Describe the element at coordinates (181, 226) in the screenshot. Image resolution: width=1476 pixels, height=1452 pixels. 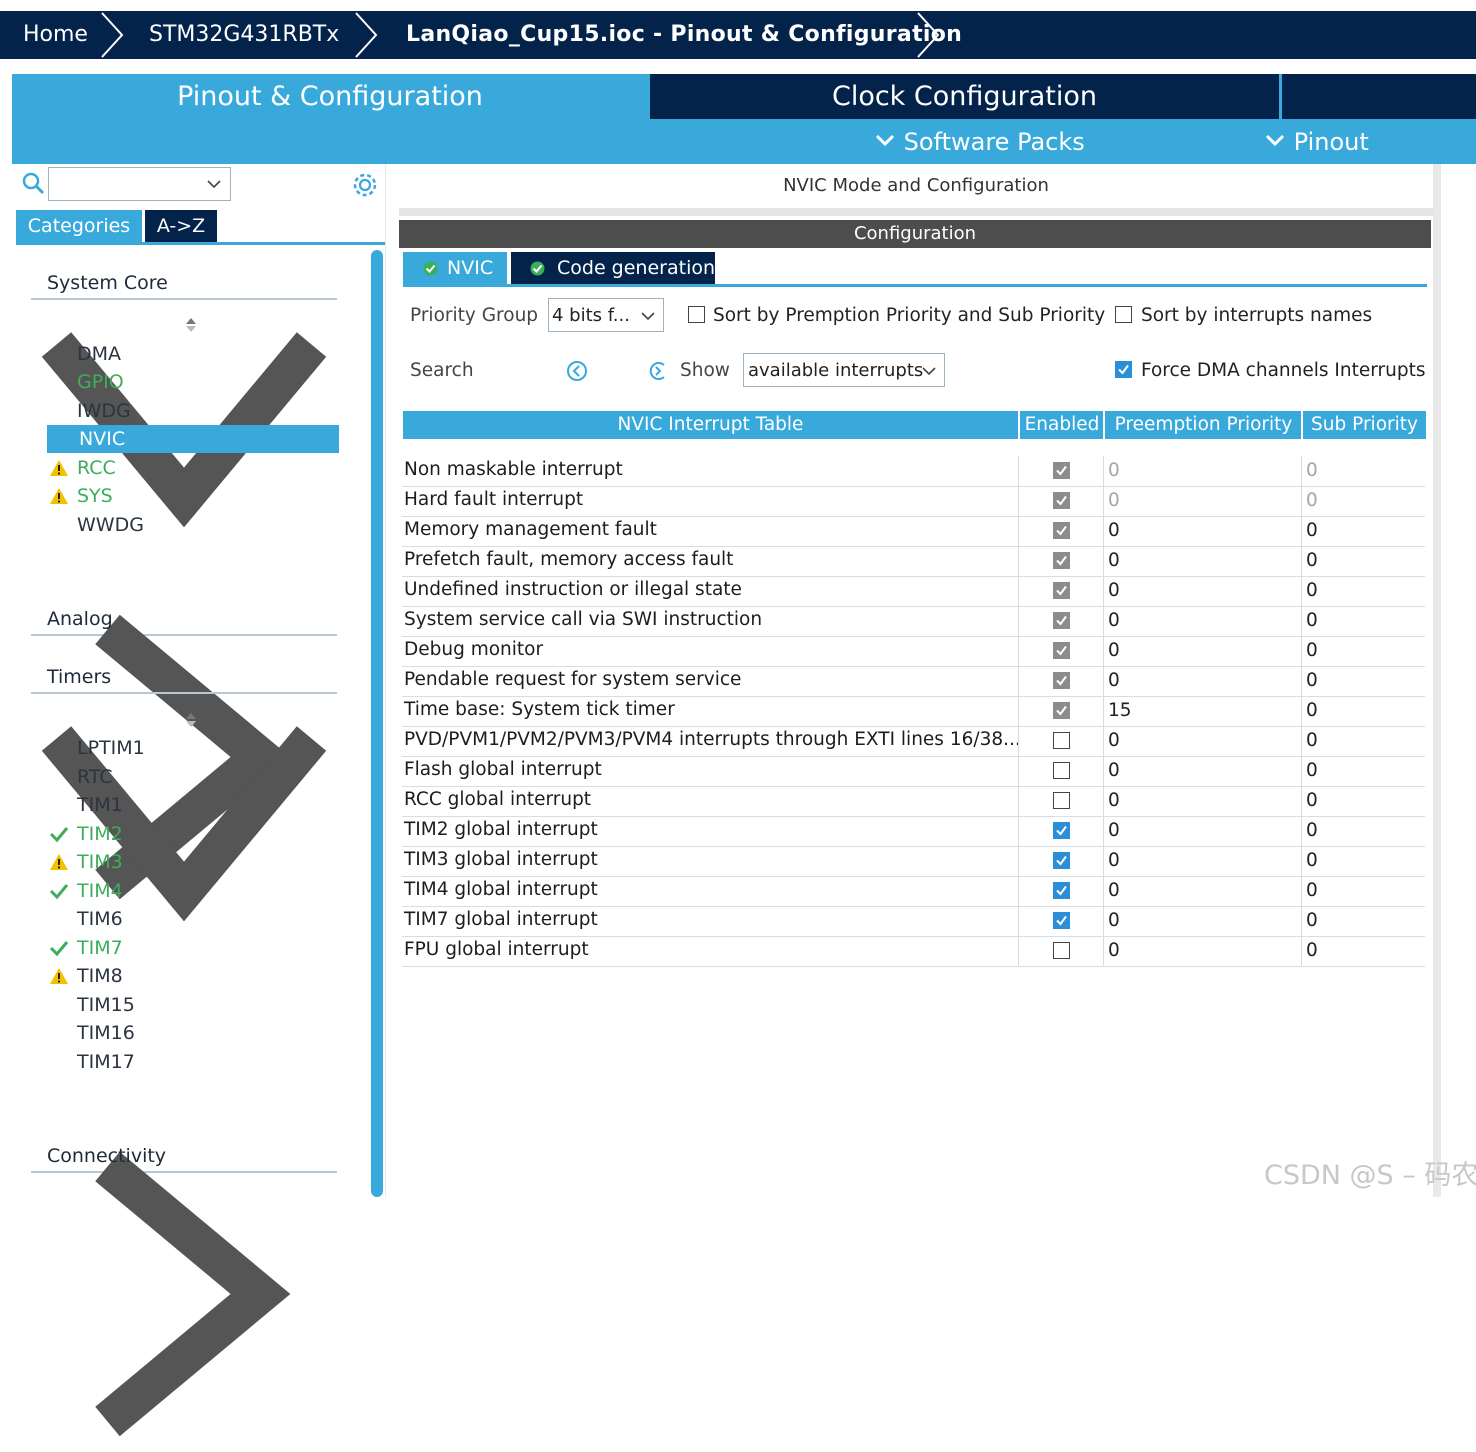
I see `tab-a-z: A->Z` at that location.